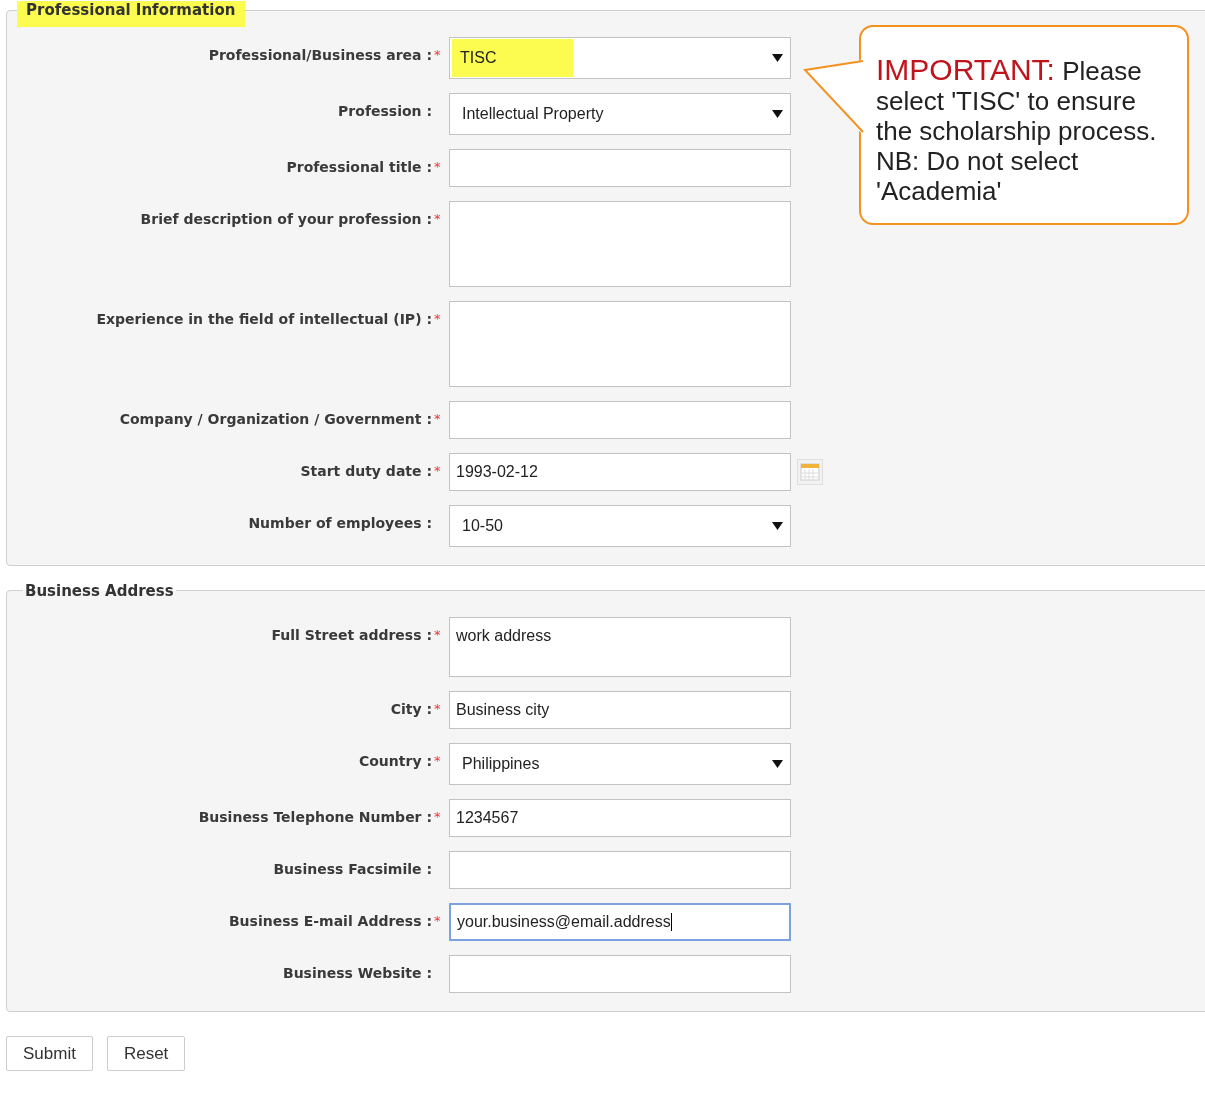 The height and width of the screenshot is (1096, 1205). What do you see at coordinates (620, 710) in the screenshot?
I see `input-field: Business city` at bounding box center [620, 710].